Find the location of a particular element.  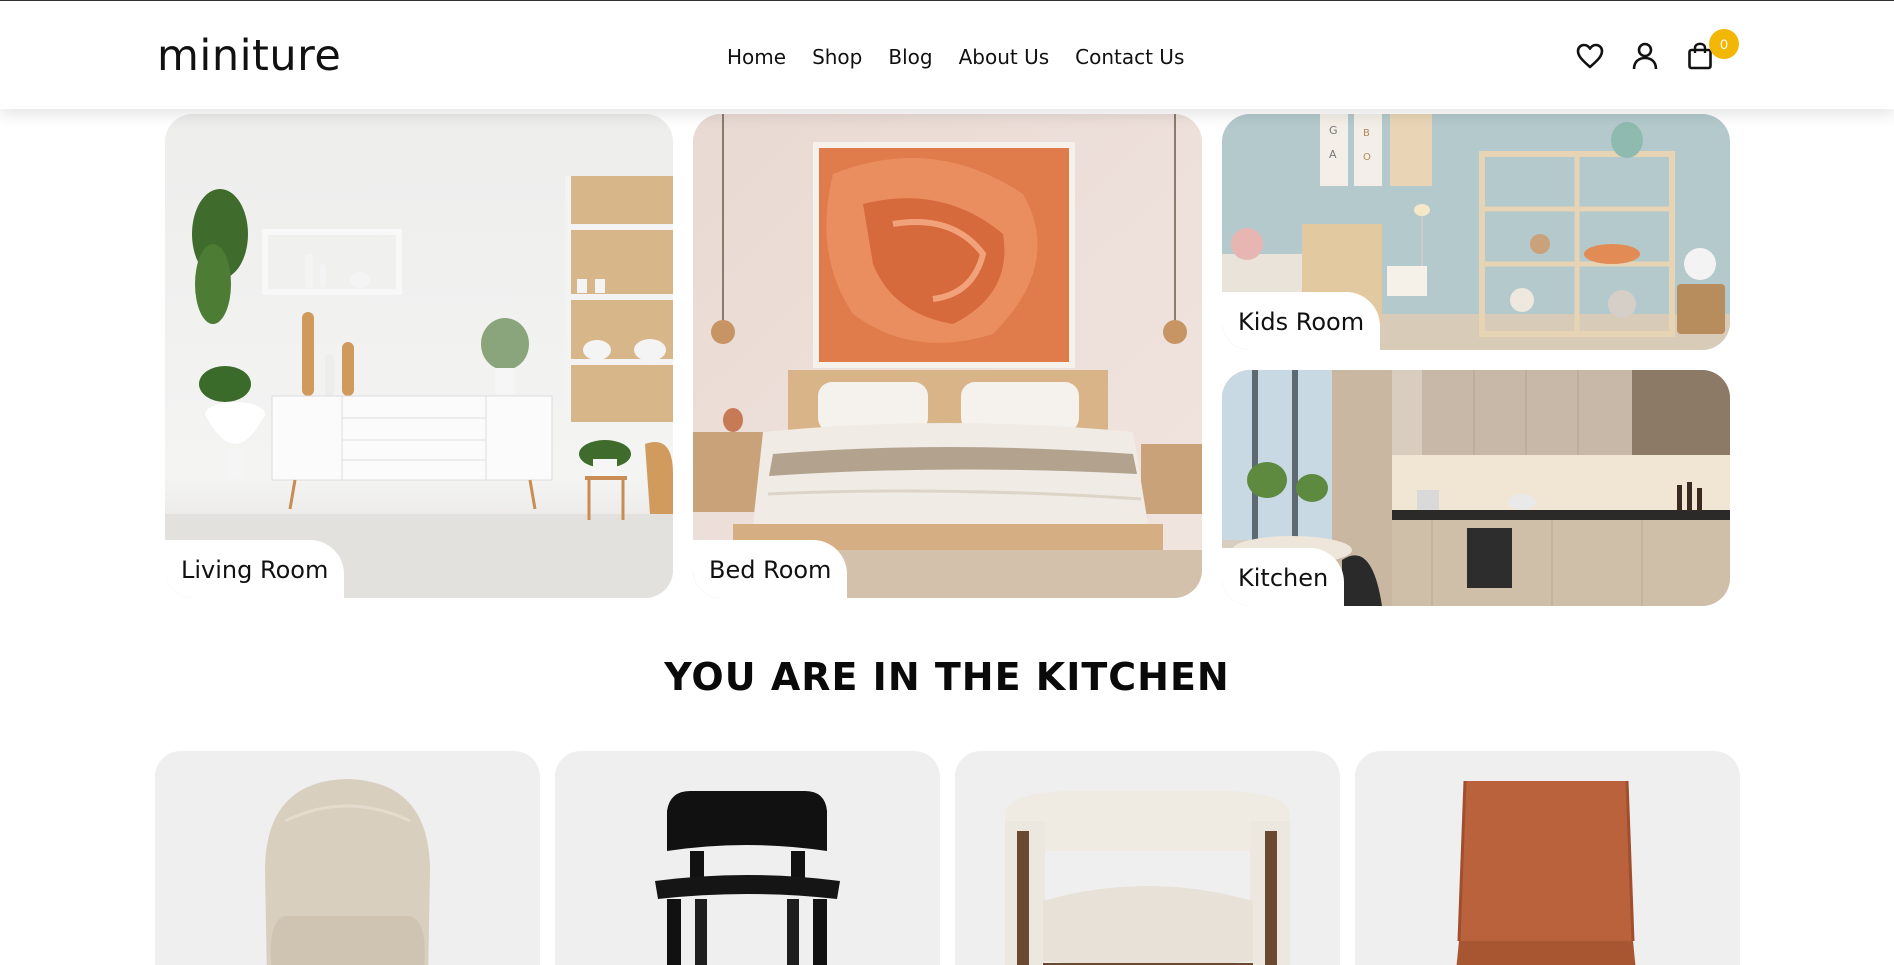

category-card-kids-room: G A B O Kids Room is located at coordinates (1476, 232).